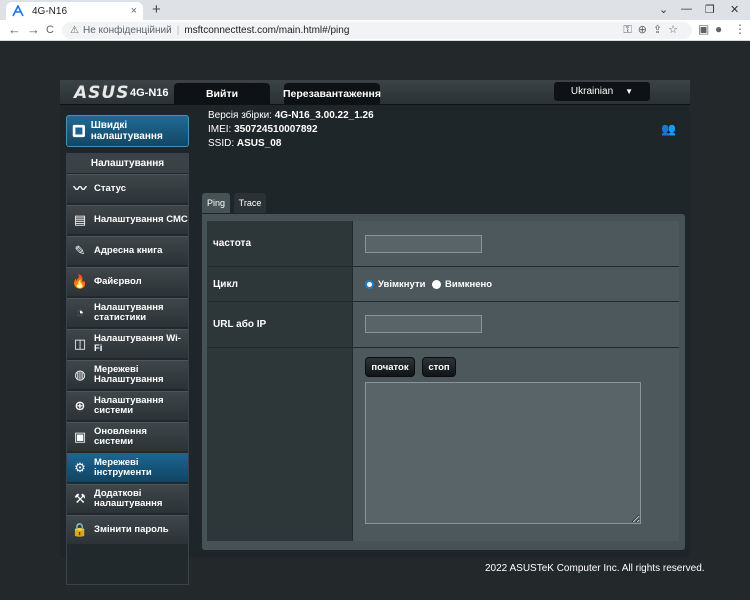  I want to click on frequency-label: частота, so click(279, 243).